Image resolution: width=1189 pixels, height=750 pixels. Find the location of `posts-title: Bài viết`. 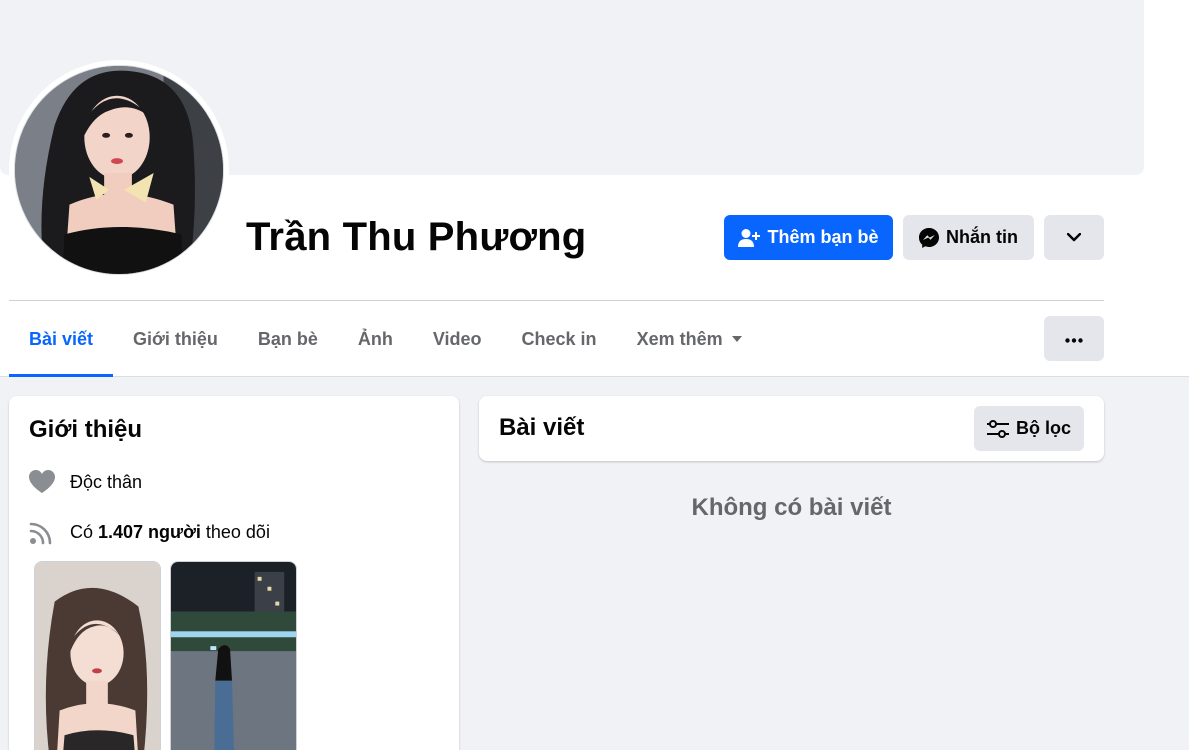

posts-title: Bài viết is located at coordinates (542, 427).